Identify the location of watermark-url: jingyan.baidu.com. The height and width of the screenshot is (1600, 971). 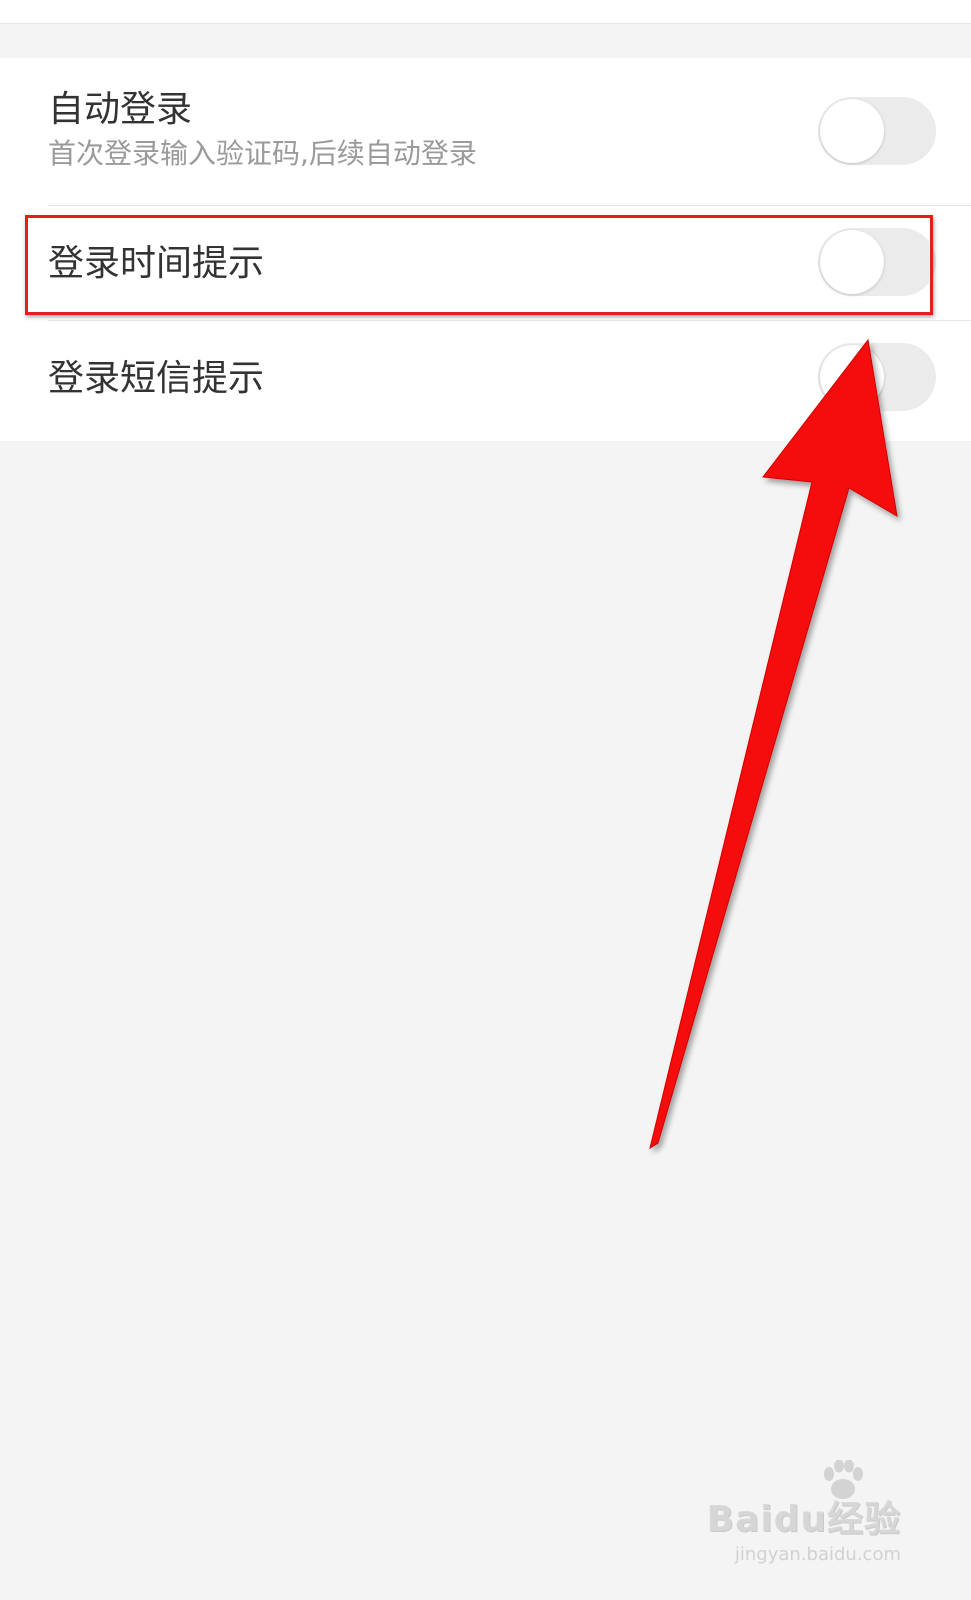
(817, 1554).